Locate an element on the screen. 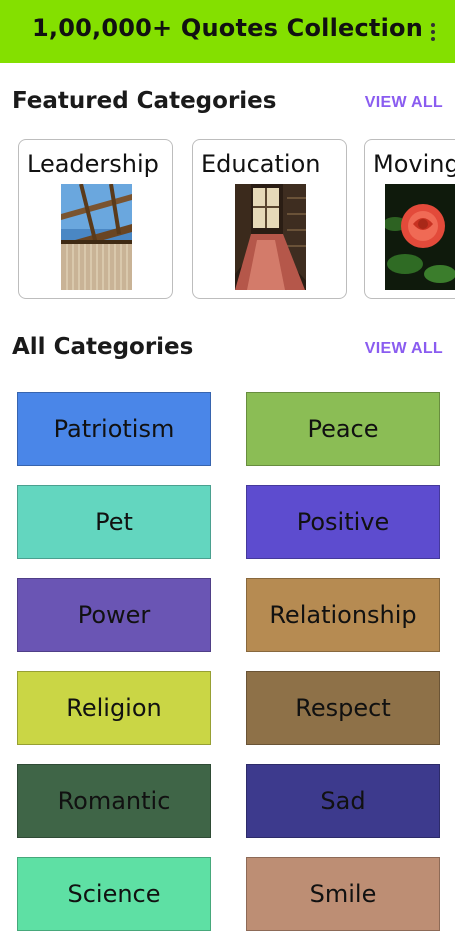  featured-header: Featured Categories VIEW ALL is located at coordinates (227, 108).